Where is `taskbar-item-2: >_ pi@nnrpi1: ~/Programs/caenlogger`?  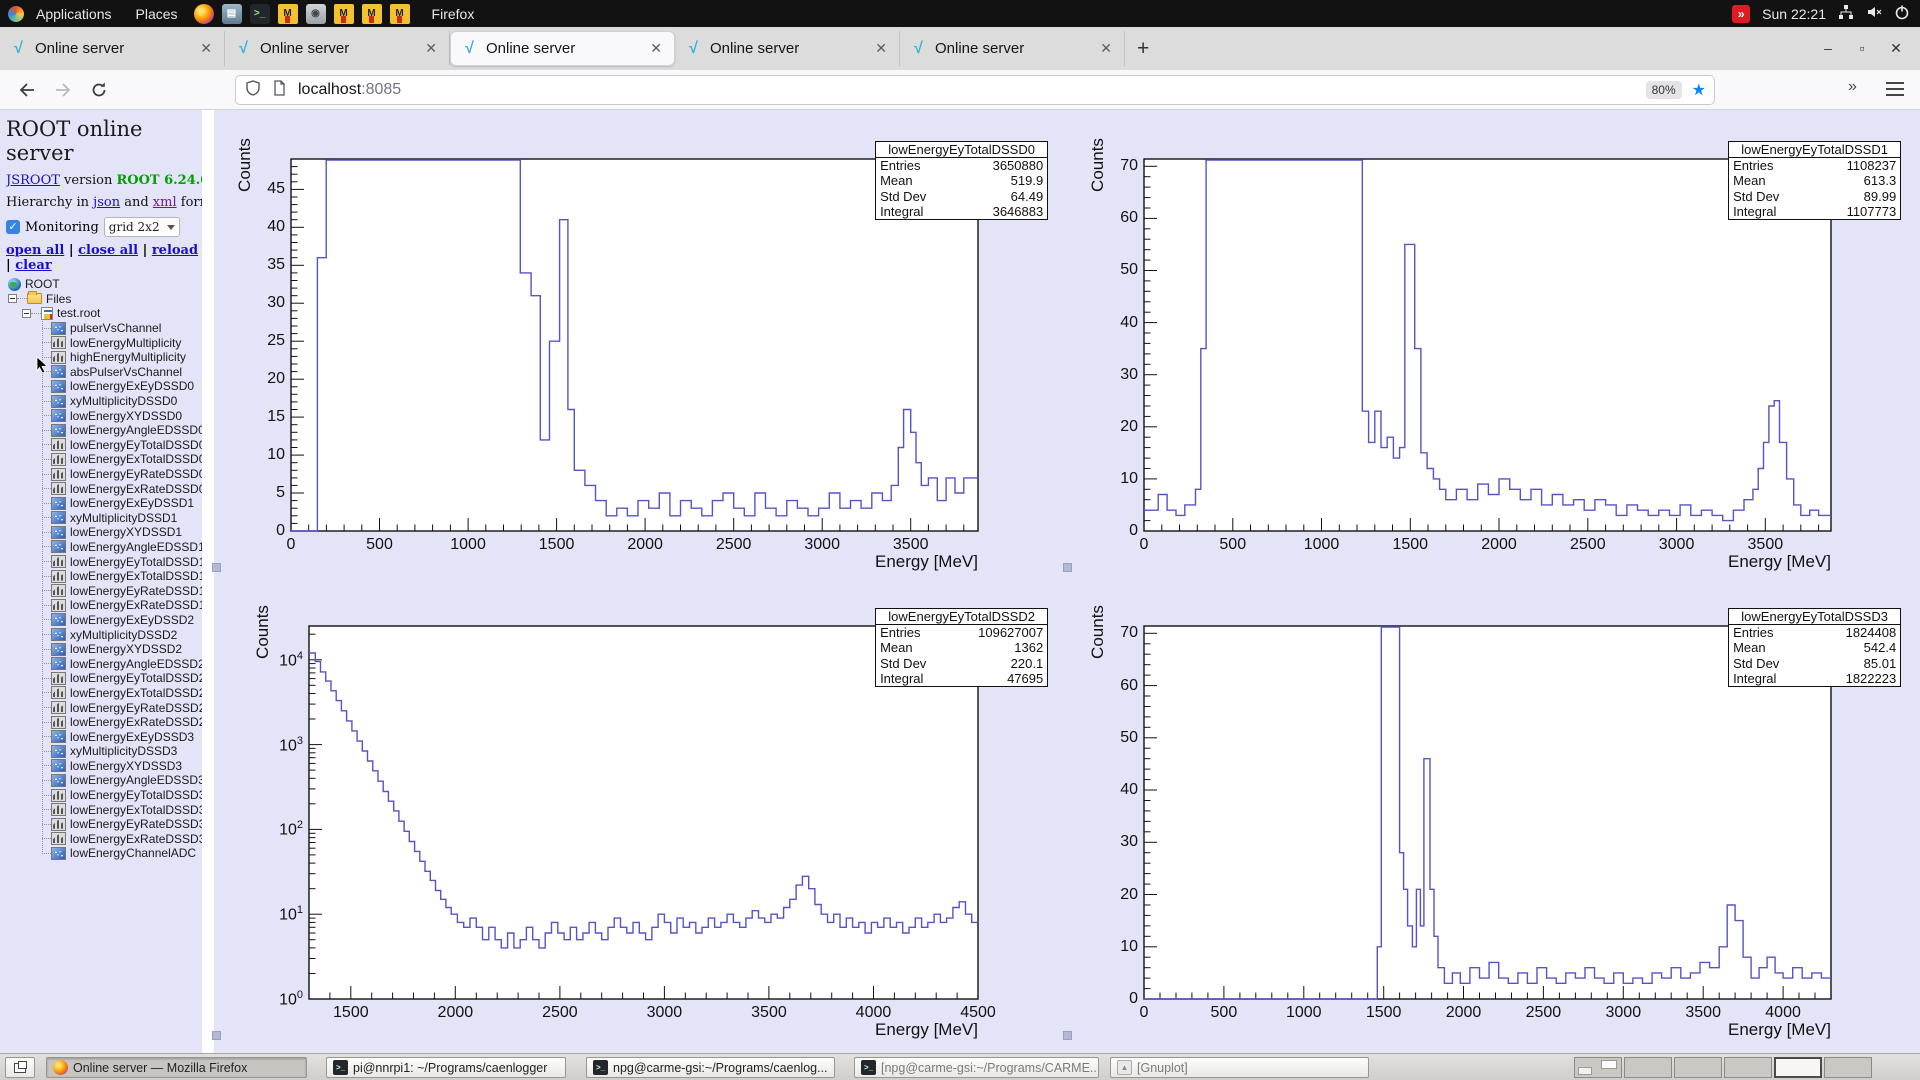 taskbar-item-2: >_ pi@nnrpi1: ~/Programs/caenlogger is located at coordinates (446, 1067).